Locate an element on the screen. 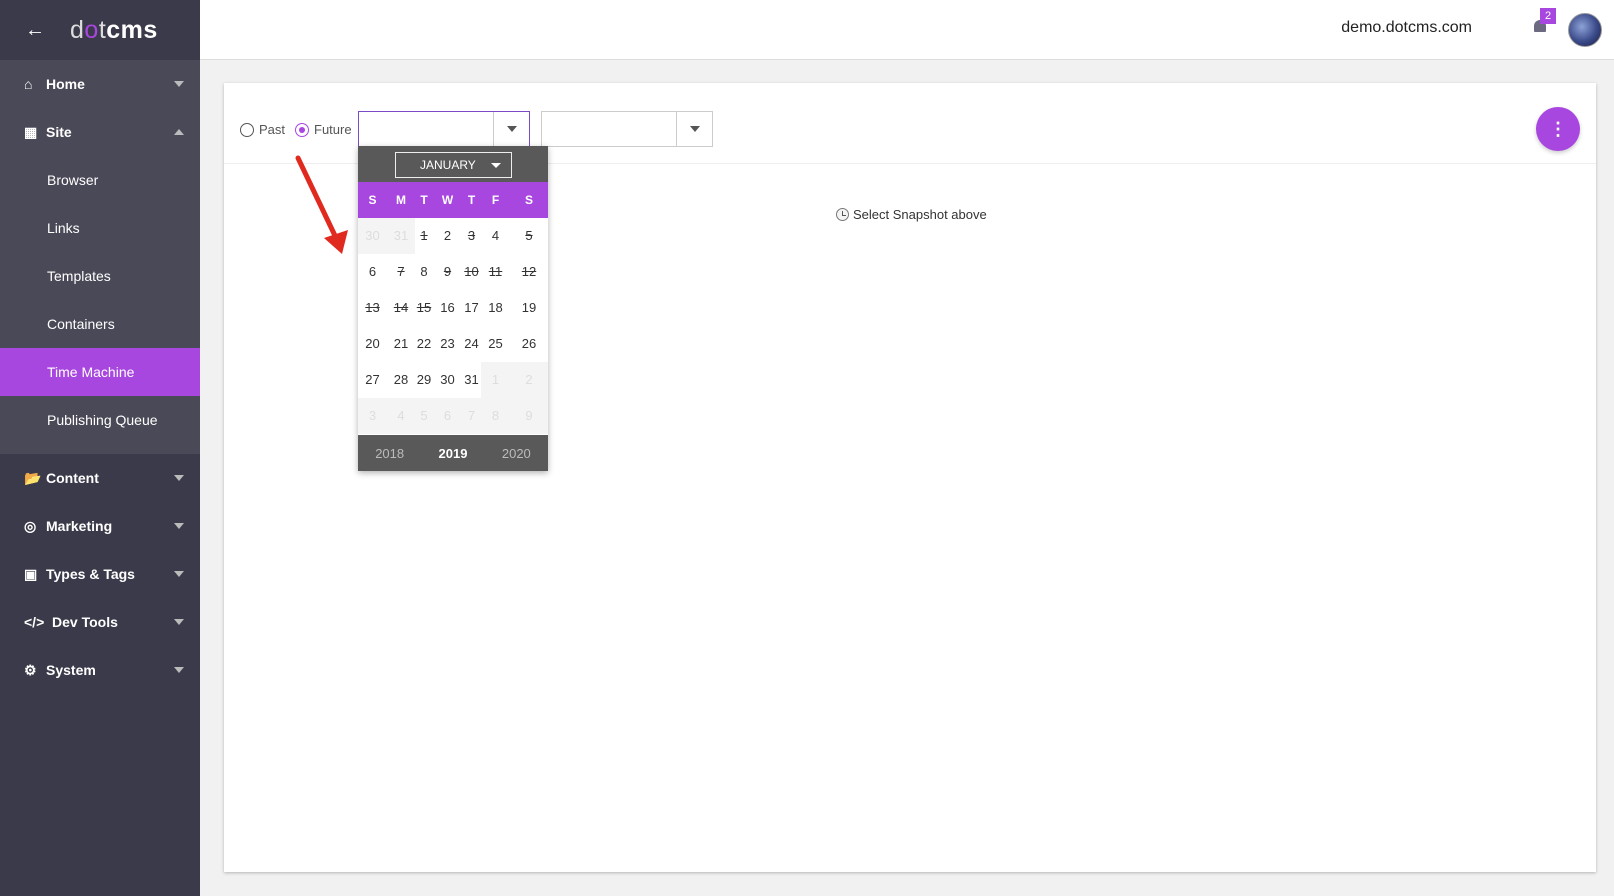 This screenshot has height=896, width=1614. month-selector: JANUARY is located at coordinates (453, 165).